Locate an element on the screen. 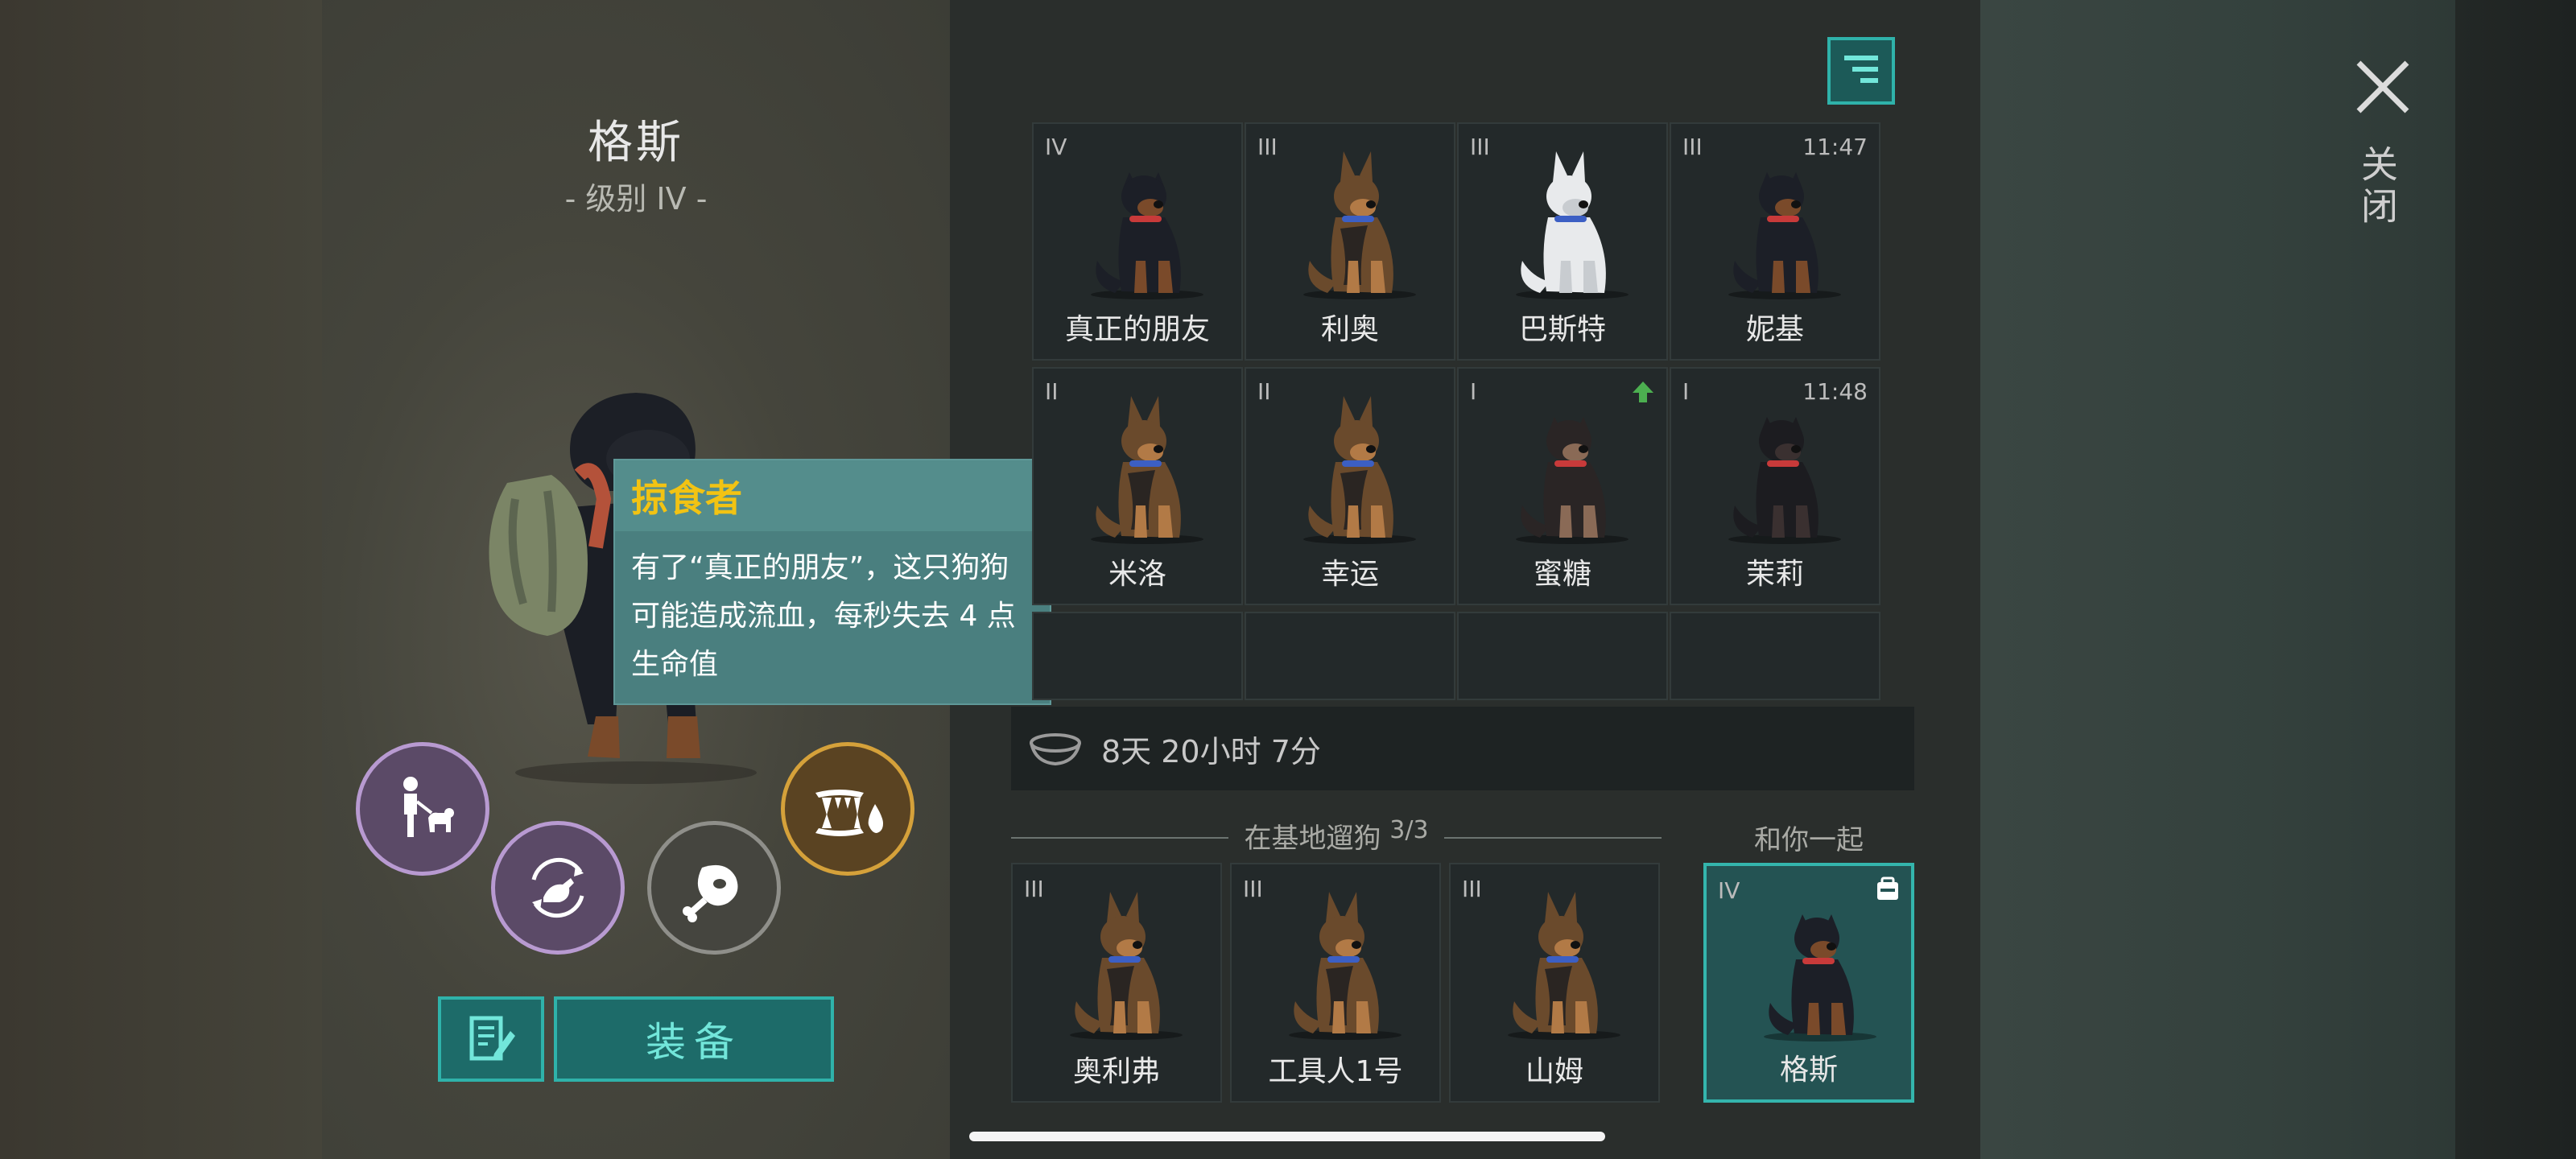 This screenshot has height=1159, width=2576. dog-card-timer: 11:47 is located at coordinates (1835, 147).